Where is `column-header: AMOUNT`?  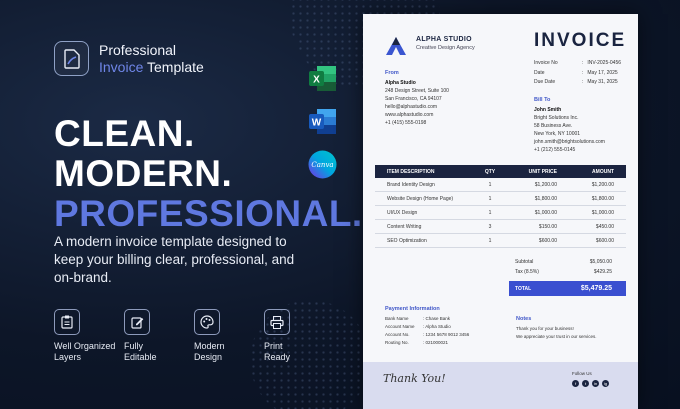 column-header: AMOUNT is located at coordinates (603, 171).